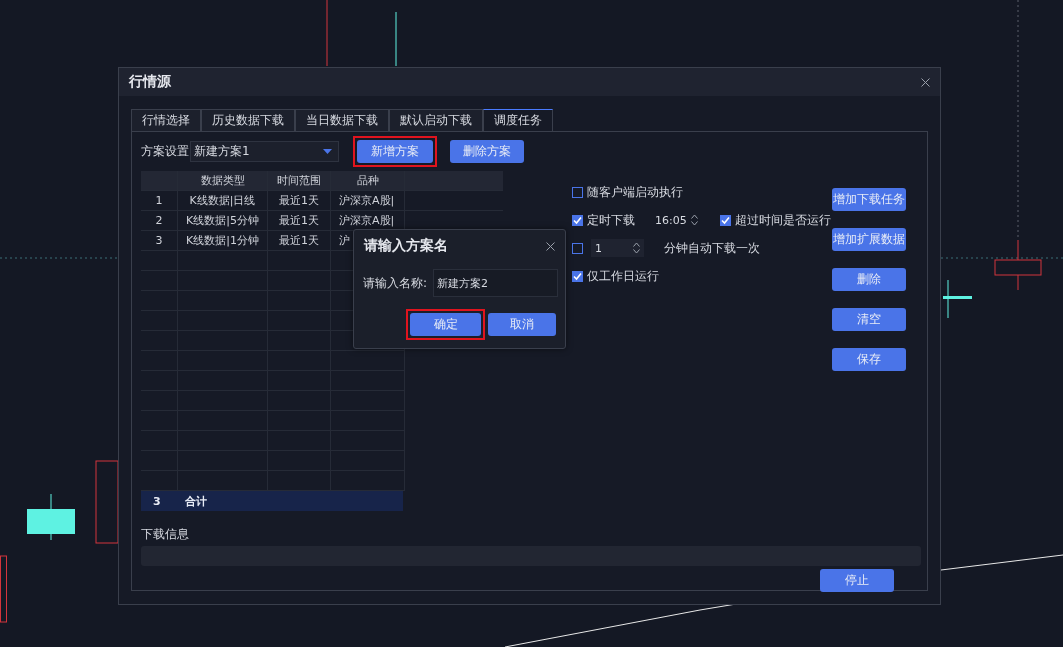 The height and width of the screenshot is (647, 1063). What do you see at coordinates (159, 241) in the screenshot?
I see `row-number: 3` at bounding box center [159, 241].